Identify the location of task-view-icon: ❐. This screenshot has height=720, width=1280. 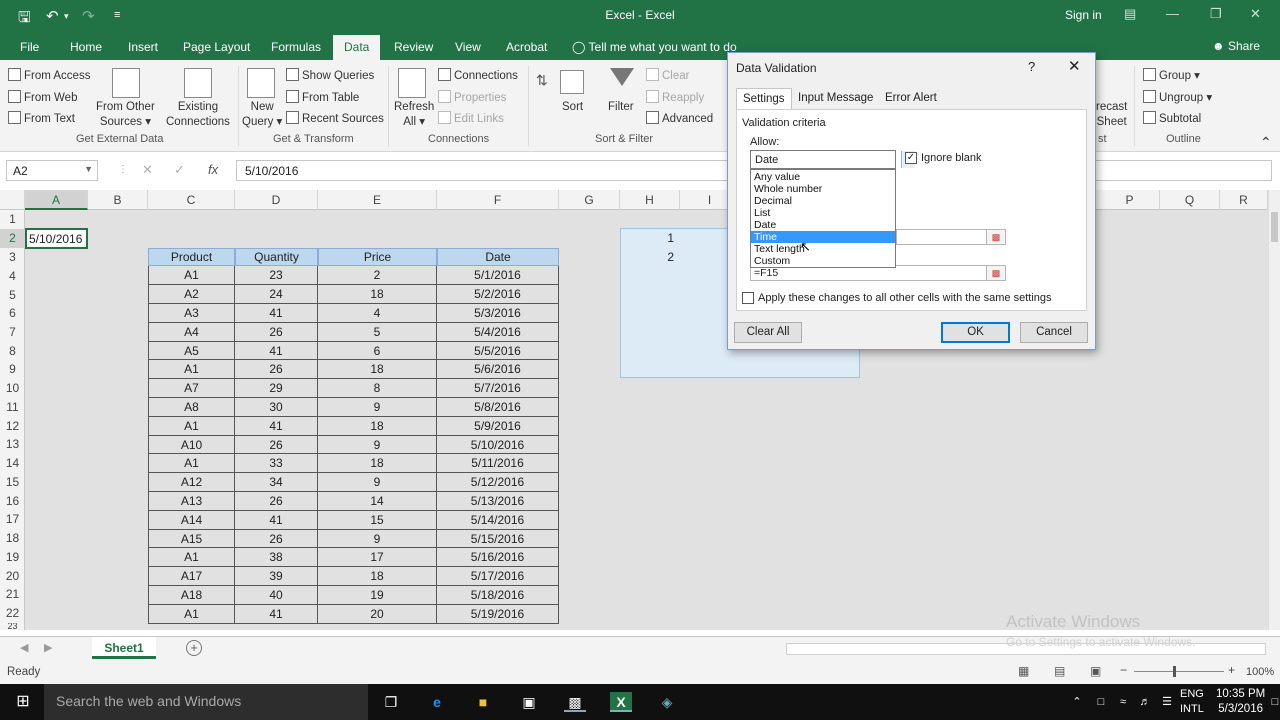
(391, 702).